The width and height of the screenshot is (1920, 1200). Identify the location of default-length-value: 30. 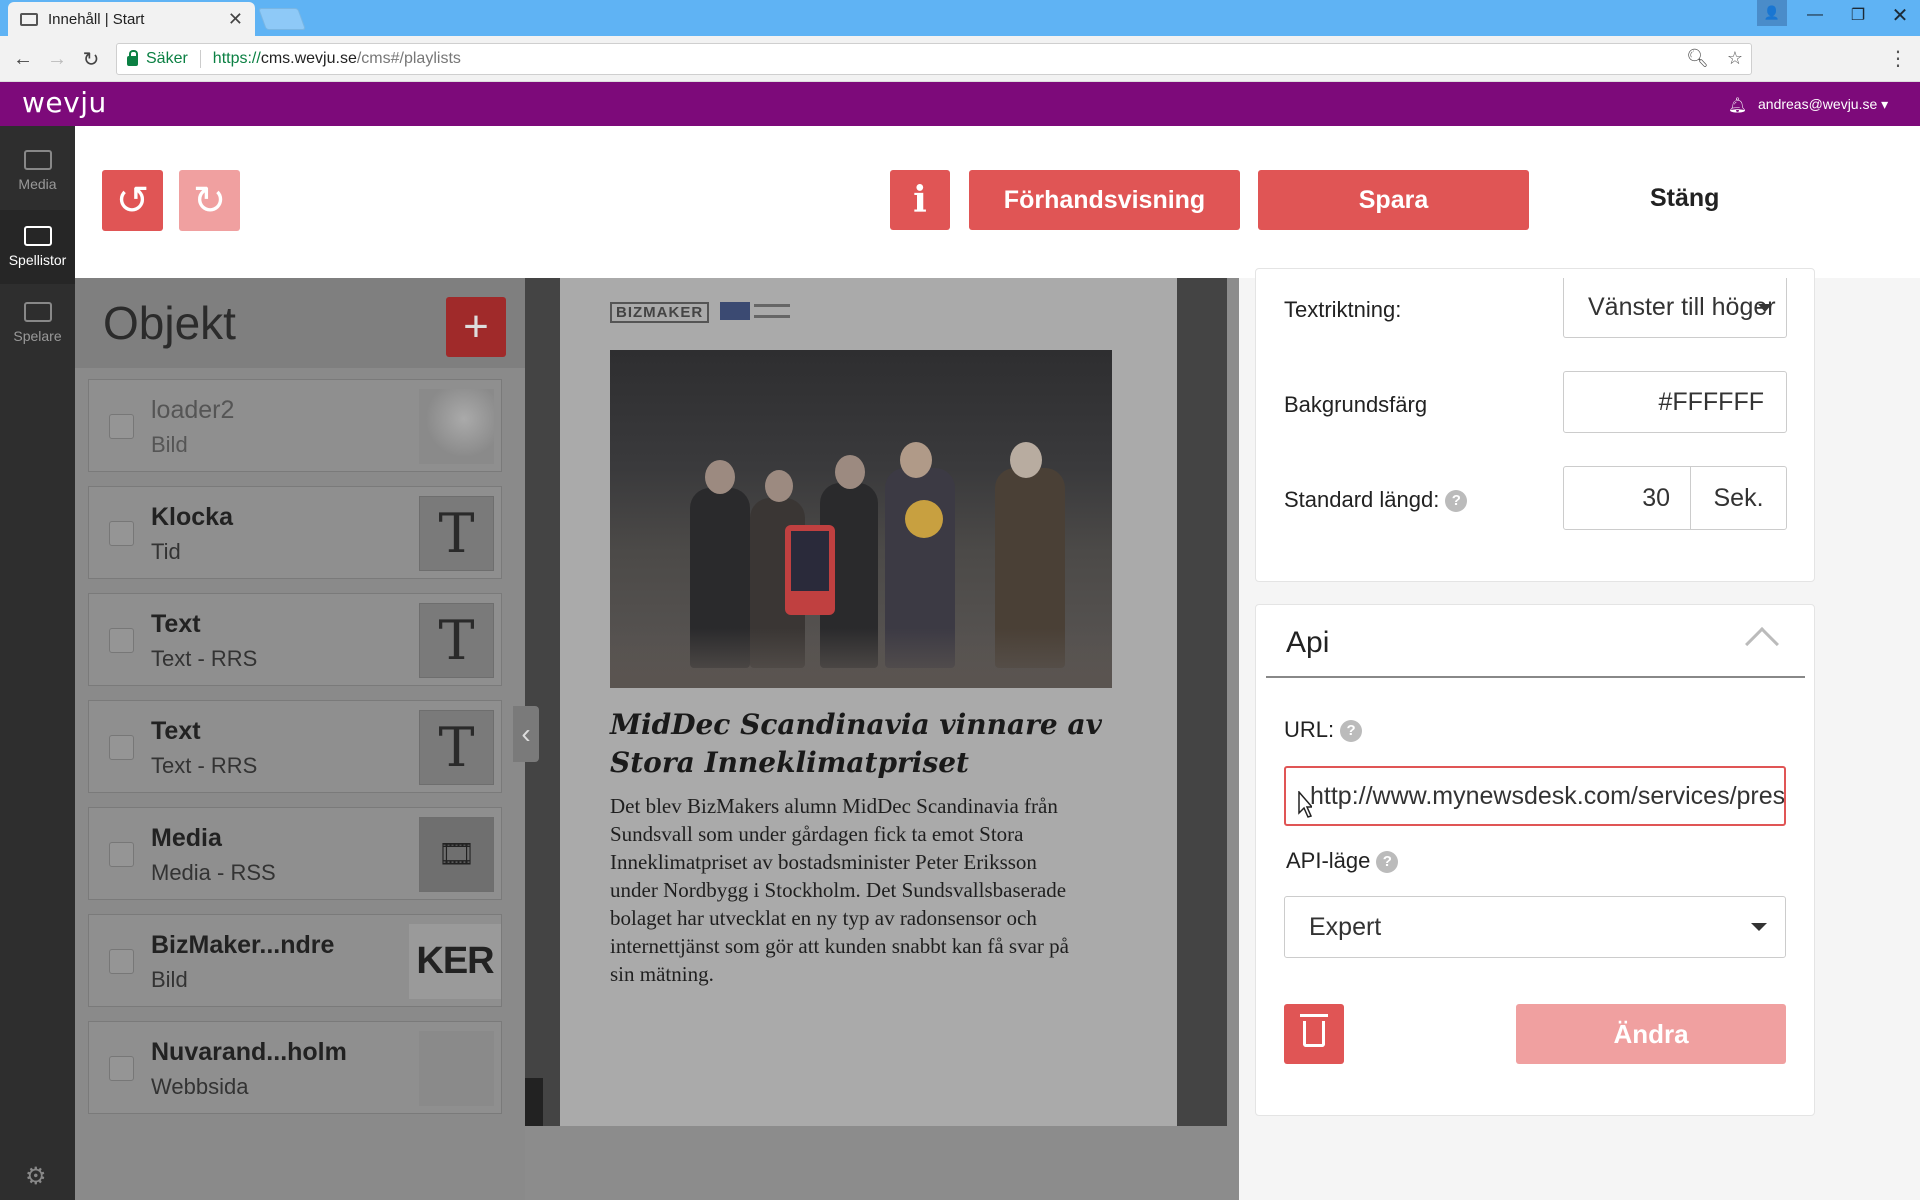
(1656, 497).